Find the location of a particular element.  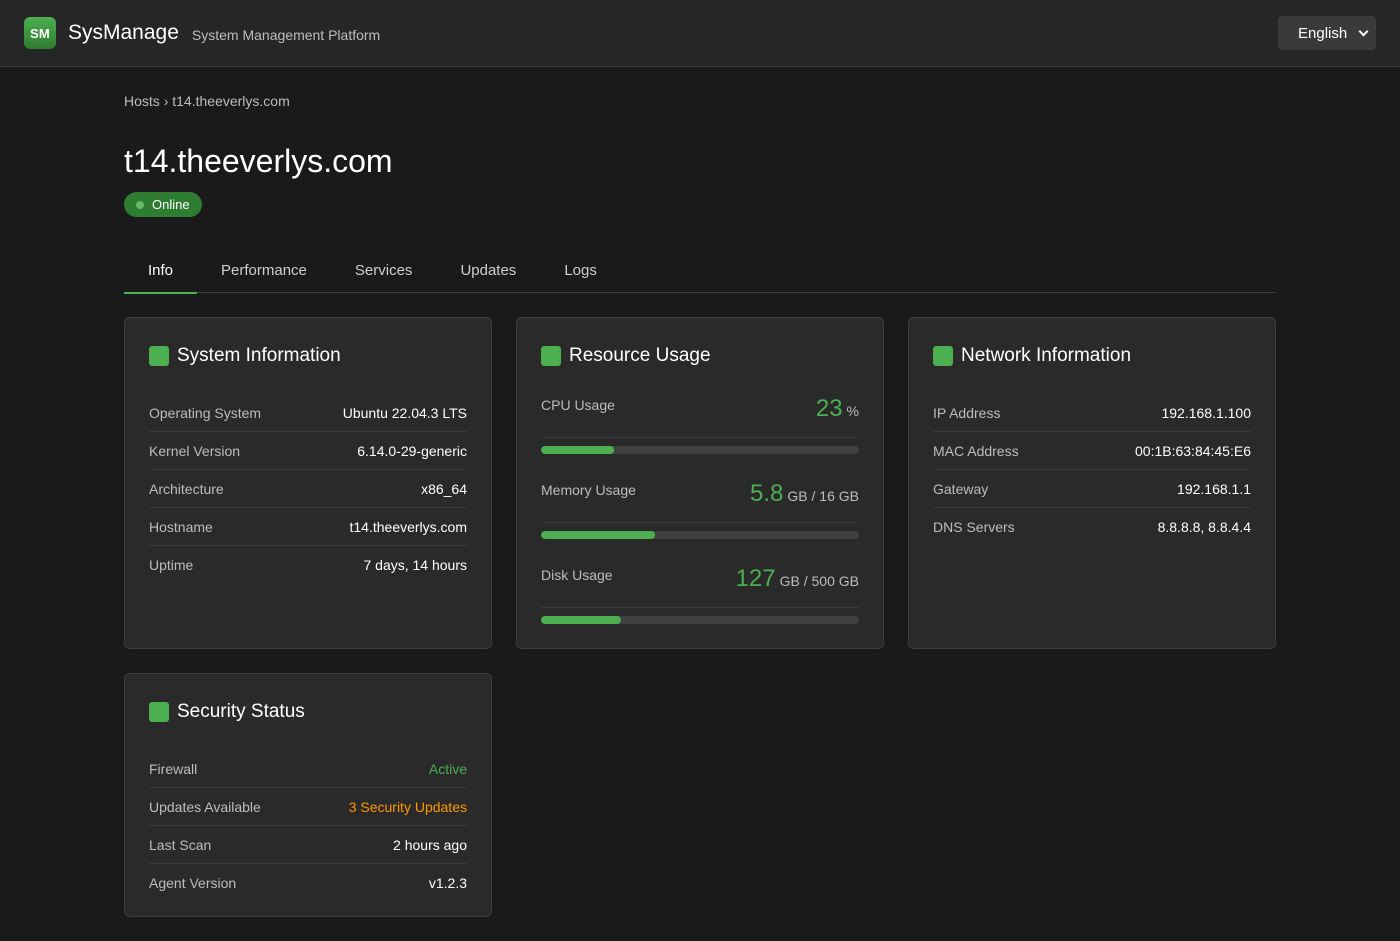

network-info-icon is located at coordinates (943, 356).